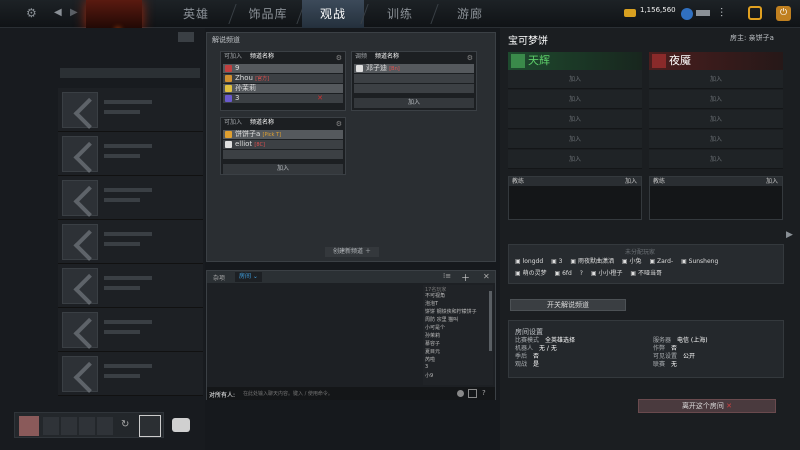  I want to click on chat-scrollbar, so click(490, 321).